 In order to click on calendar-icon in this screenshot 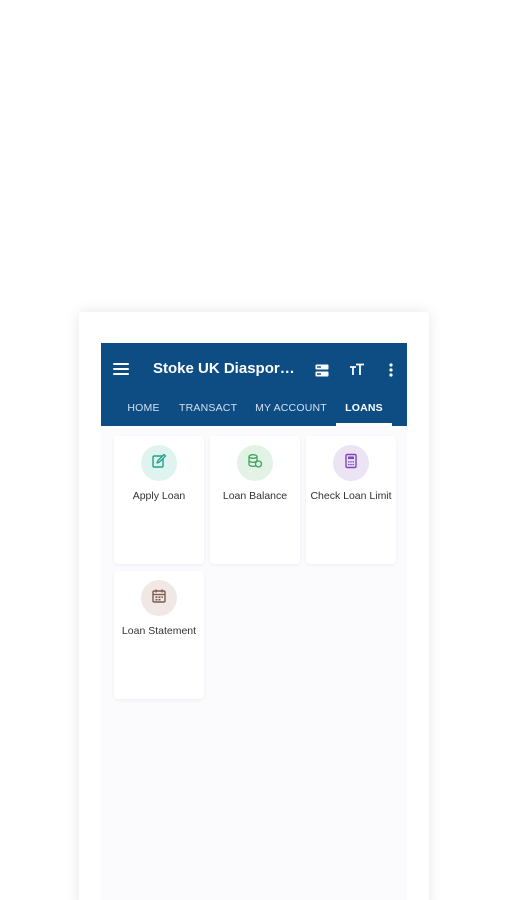, I will do `click(159, 598)`.